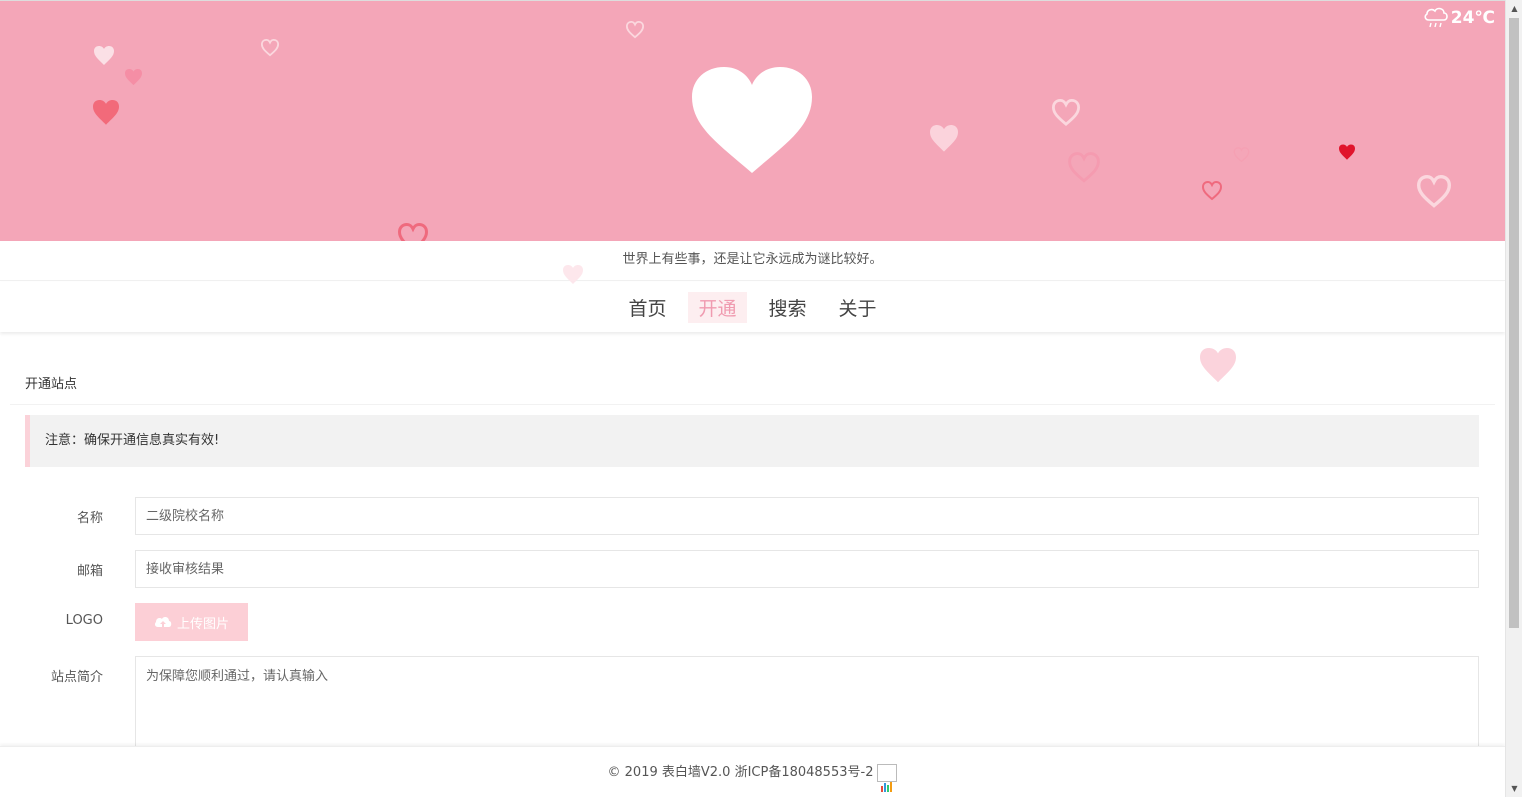  Describe the element at coordinates (752, 307) in the screenshot. I see `main-nav: 首页 开通 搜索 关于` at that location.